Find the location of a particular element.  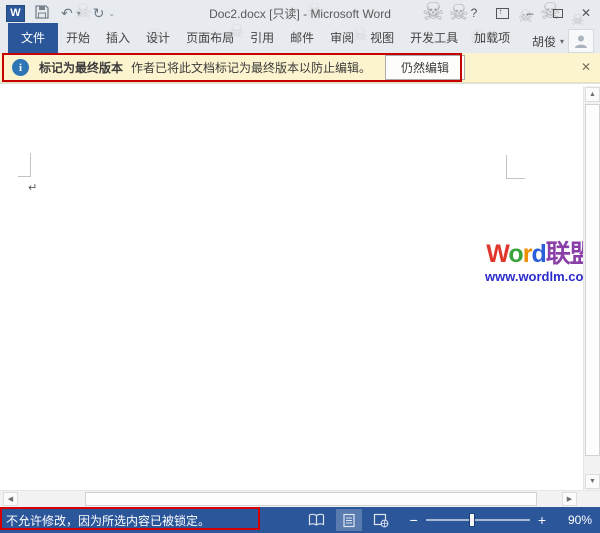

user-name: 胡俊 is located at coordinates (544, 41).